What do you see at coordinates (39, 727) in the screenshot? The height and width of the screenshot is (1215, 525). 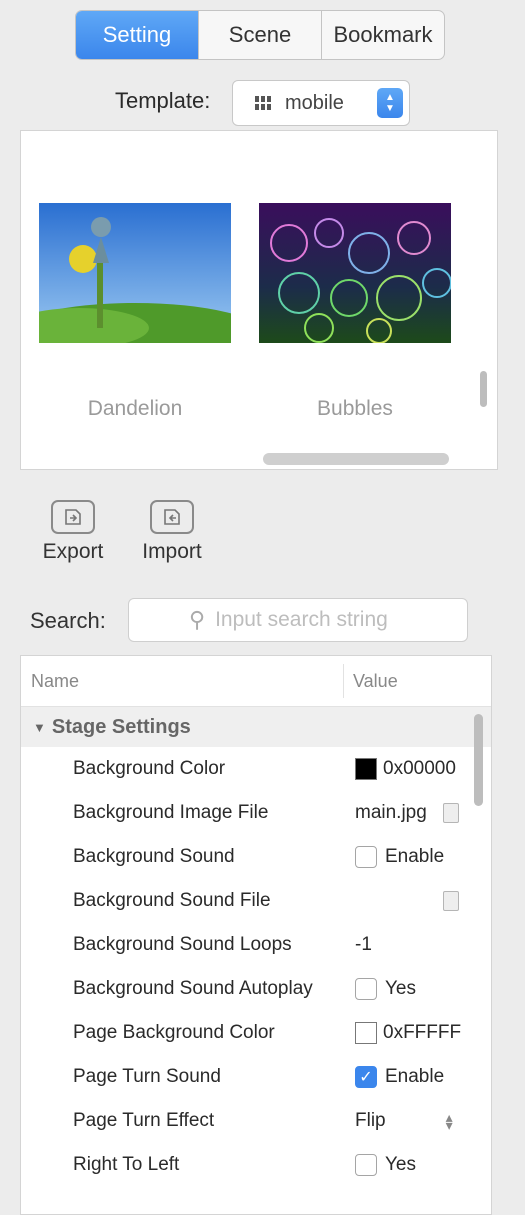 I see `disclosure-triangle-icon: ▼` at bounding box center [39, 727].